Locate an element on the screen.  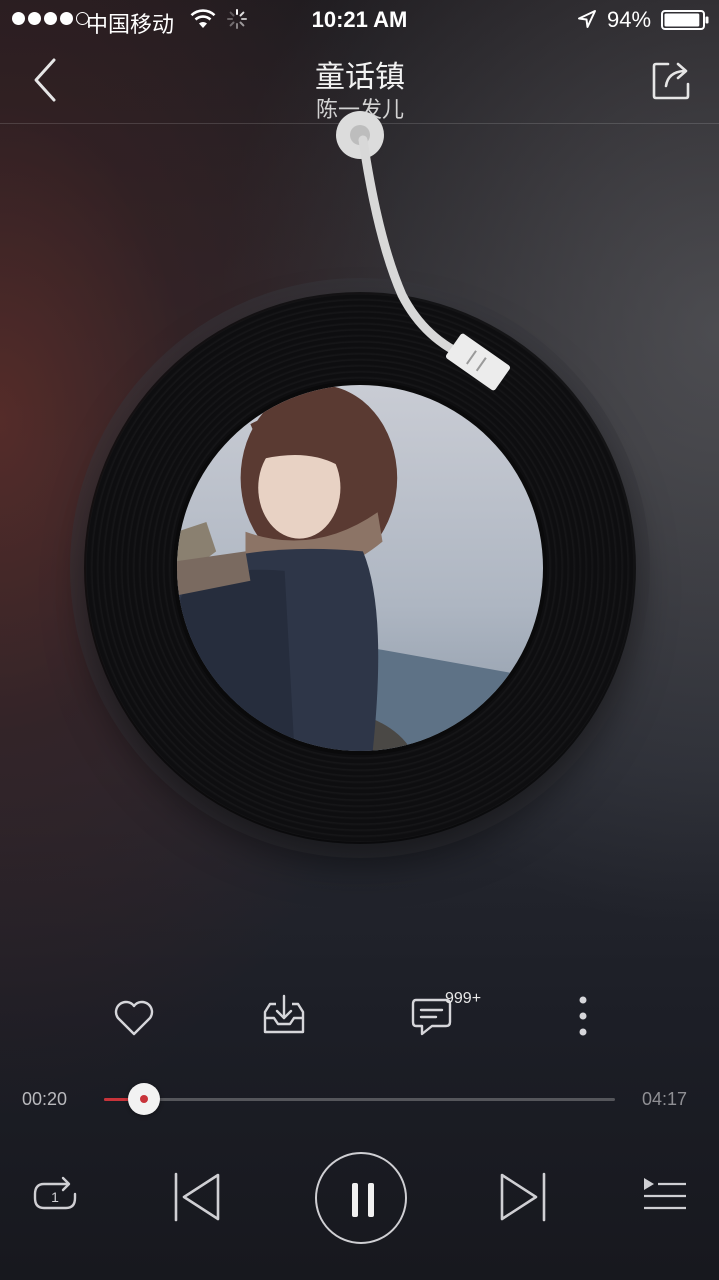
location-arrow-icon is located at coordinates (587, 19).